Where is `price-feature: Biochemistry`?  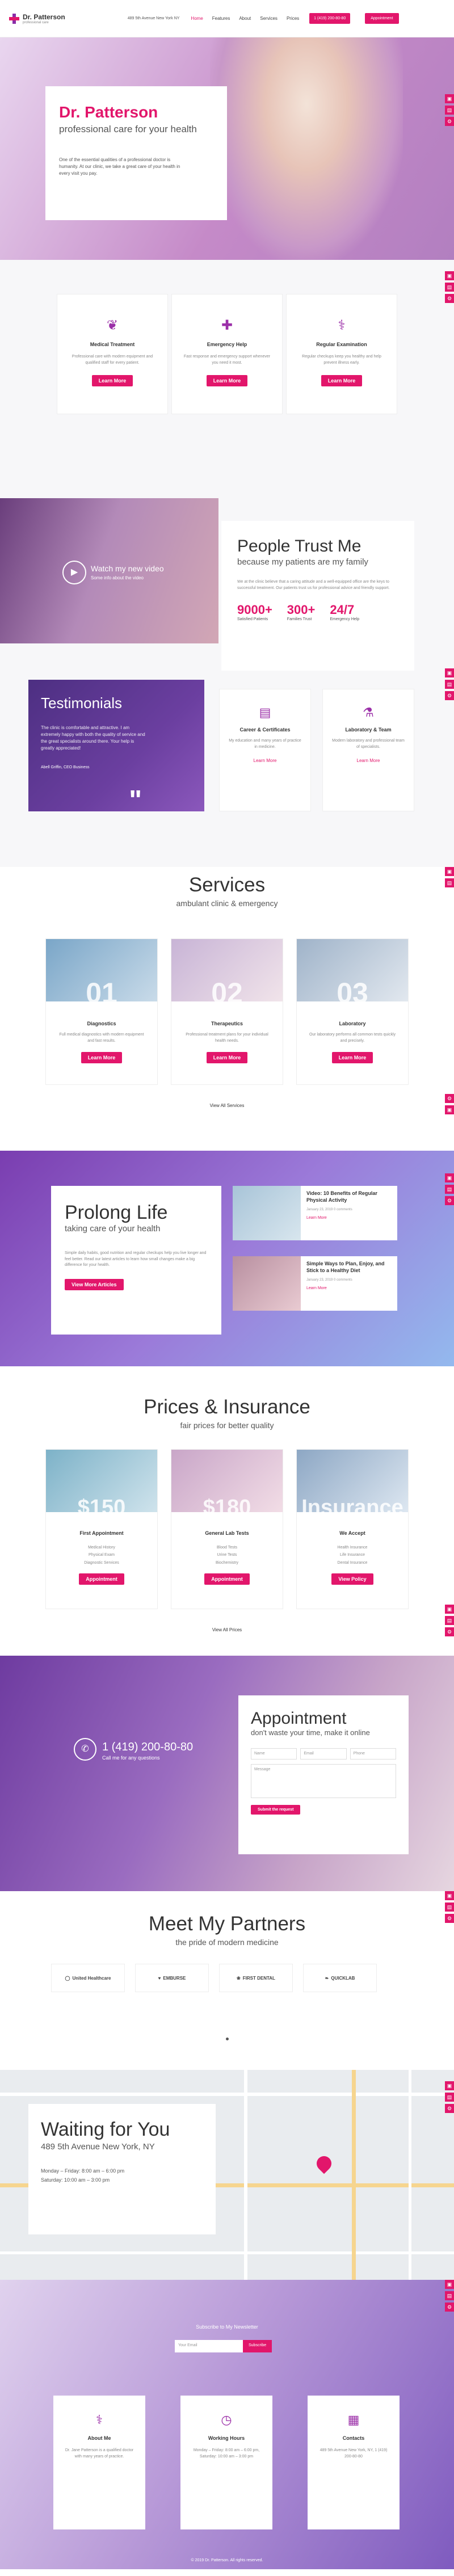
price-feature: Biochemistry is located at coordinates (227, 1562).